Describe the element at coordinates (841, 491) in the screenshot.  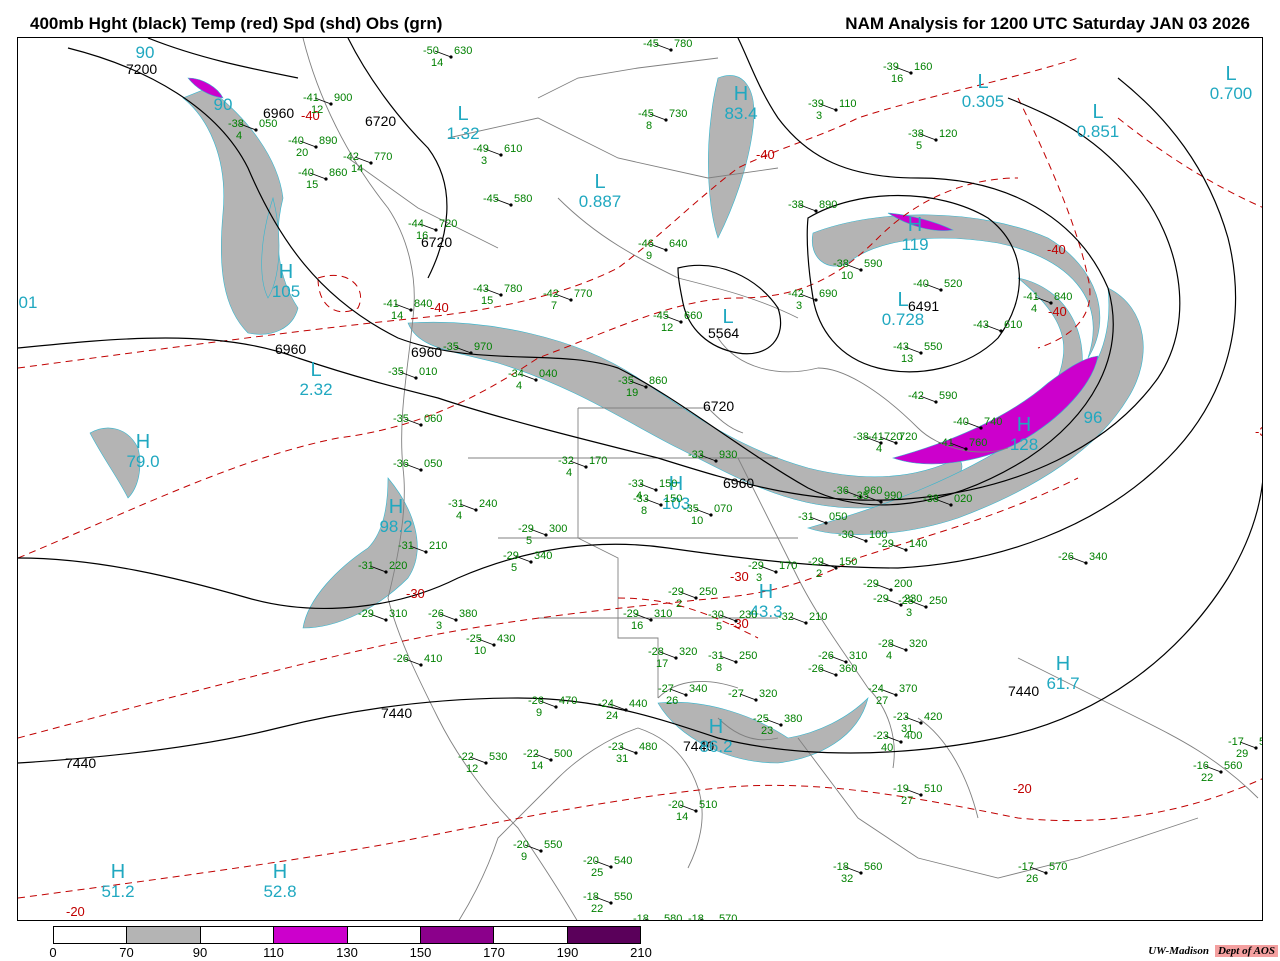
I see `obs-temperature: -36` at that location.